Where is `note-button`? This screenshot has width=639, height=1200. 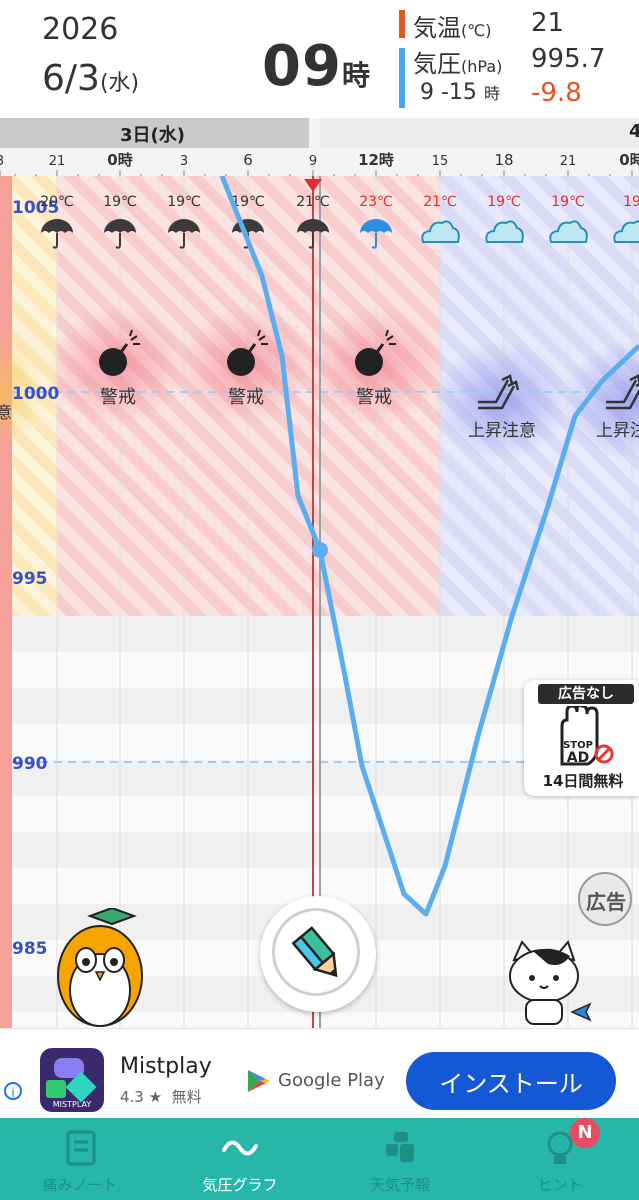 note-button is located at coordinates (318, 954).